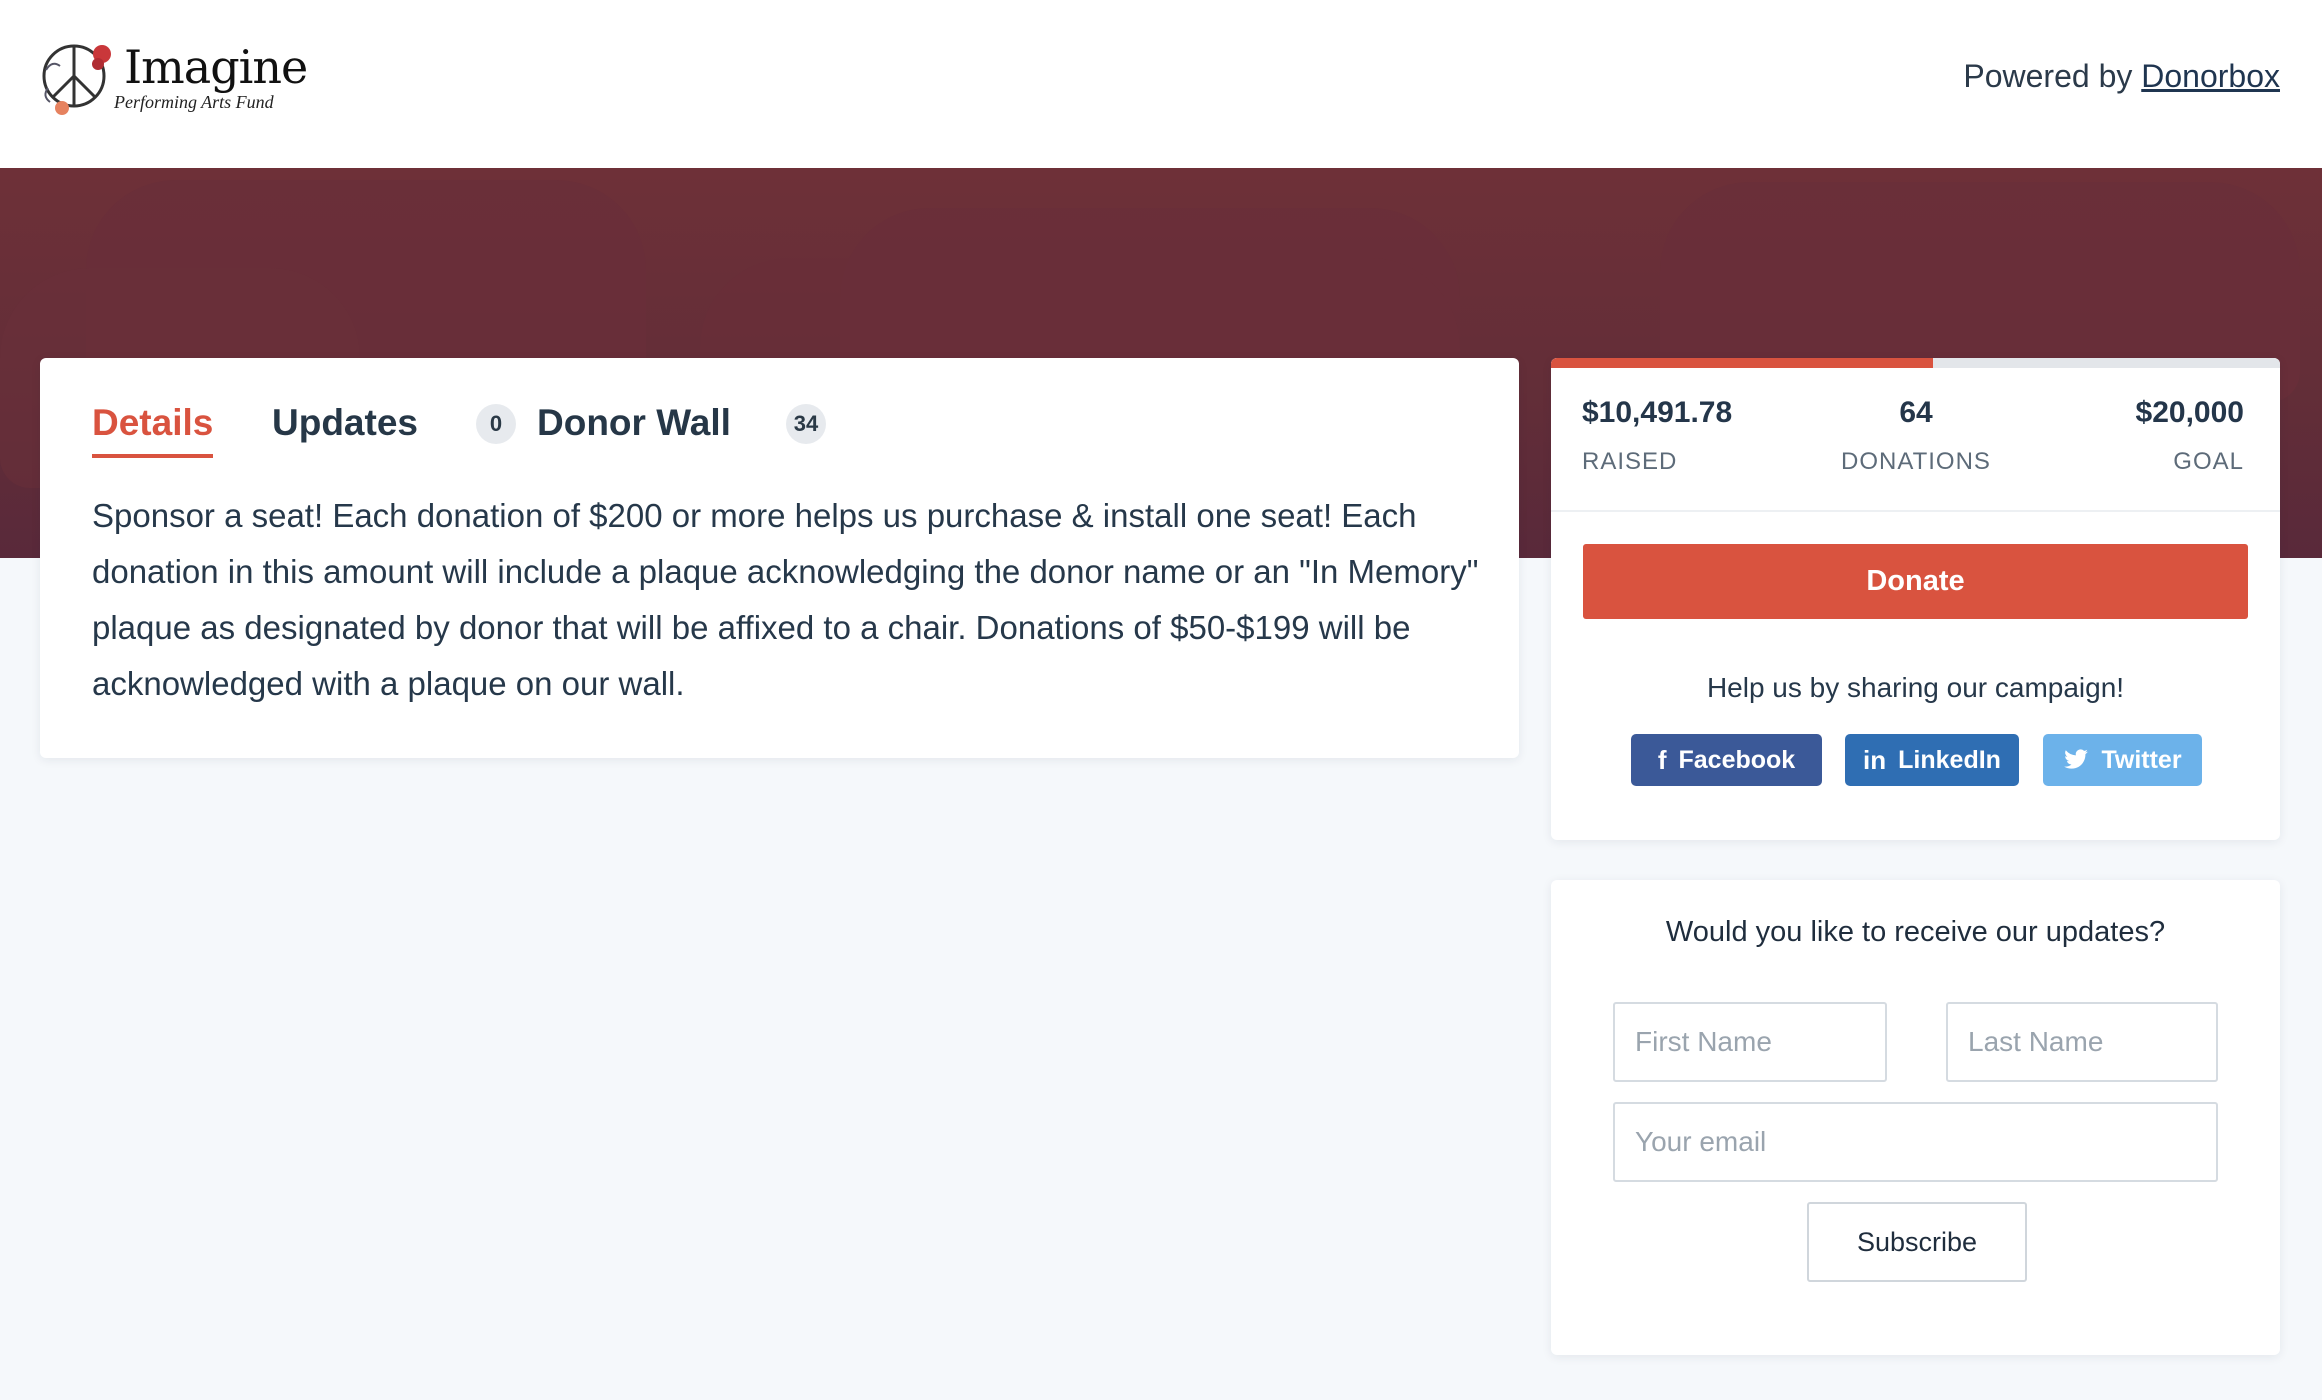 Image resolution: width=2322 pixels, height=1400 pixels. What do you see at coordinates (1915, 1142) in the screenshot?
I see `email-field` at bounding box center [1915, 1142].